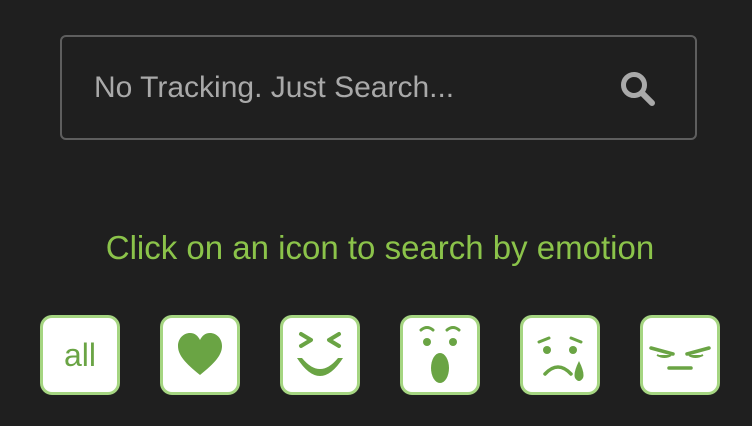  I want to click on heart-icon, so click(200, 354).